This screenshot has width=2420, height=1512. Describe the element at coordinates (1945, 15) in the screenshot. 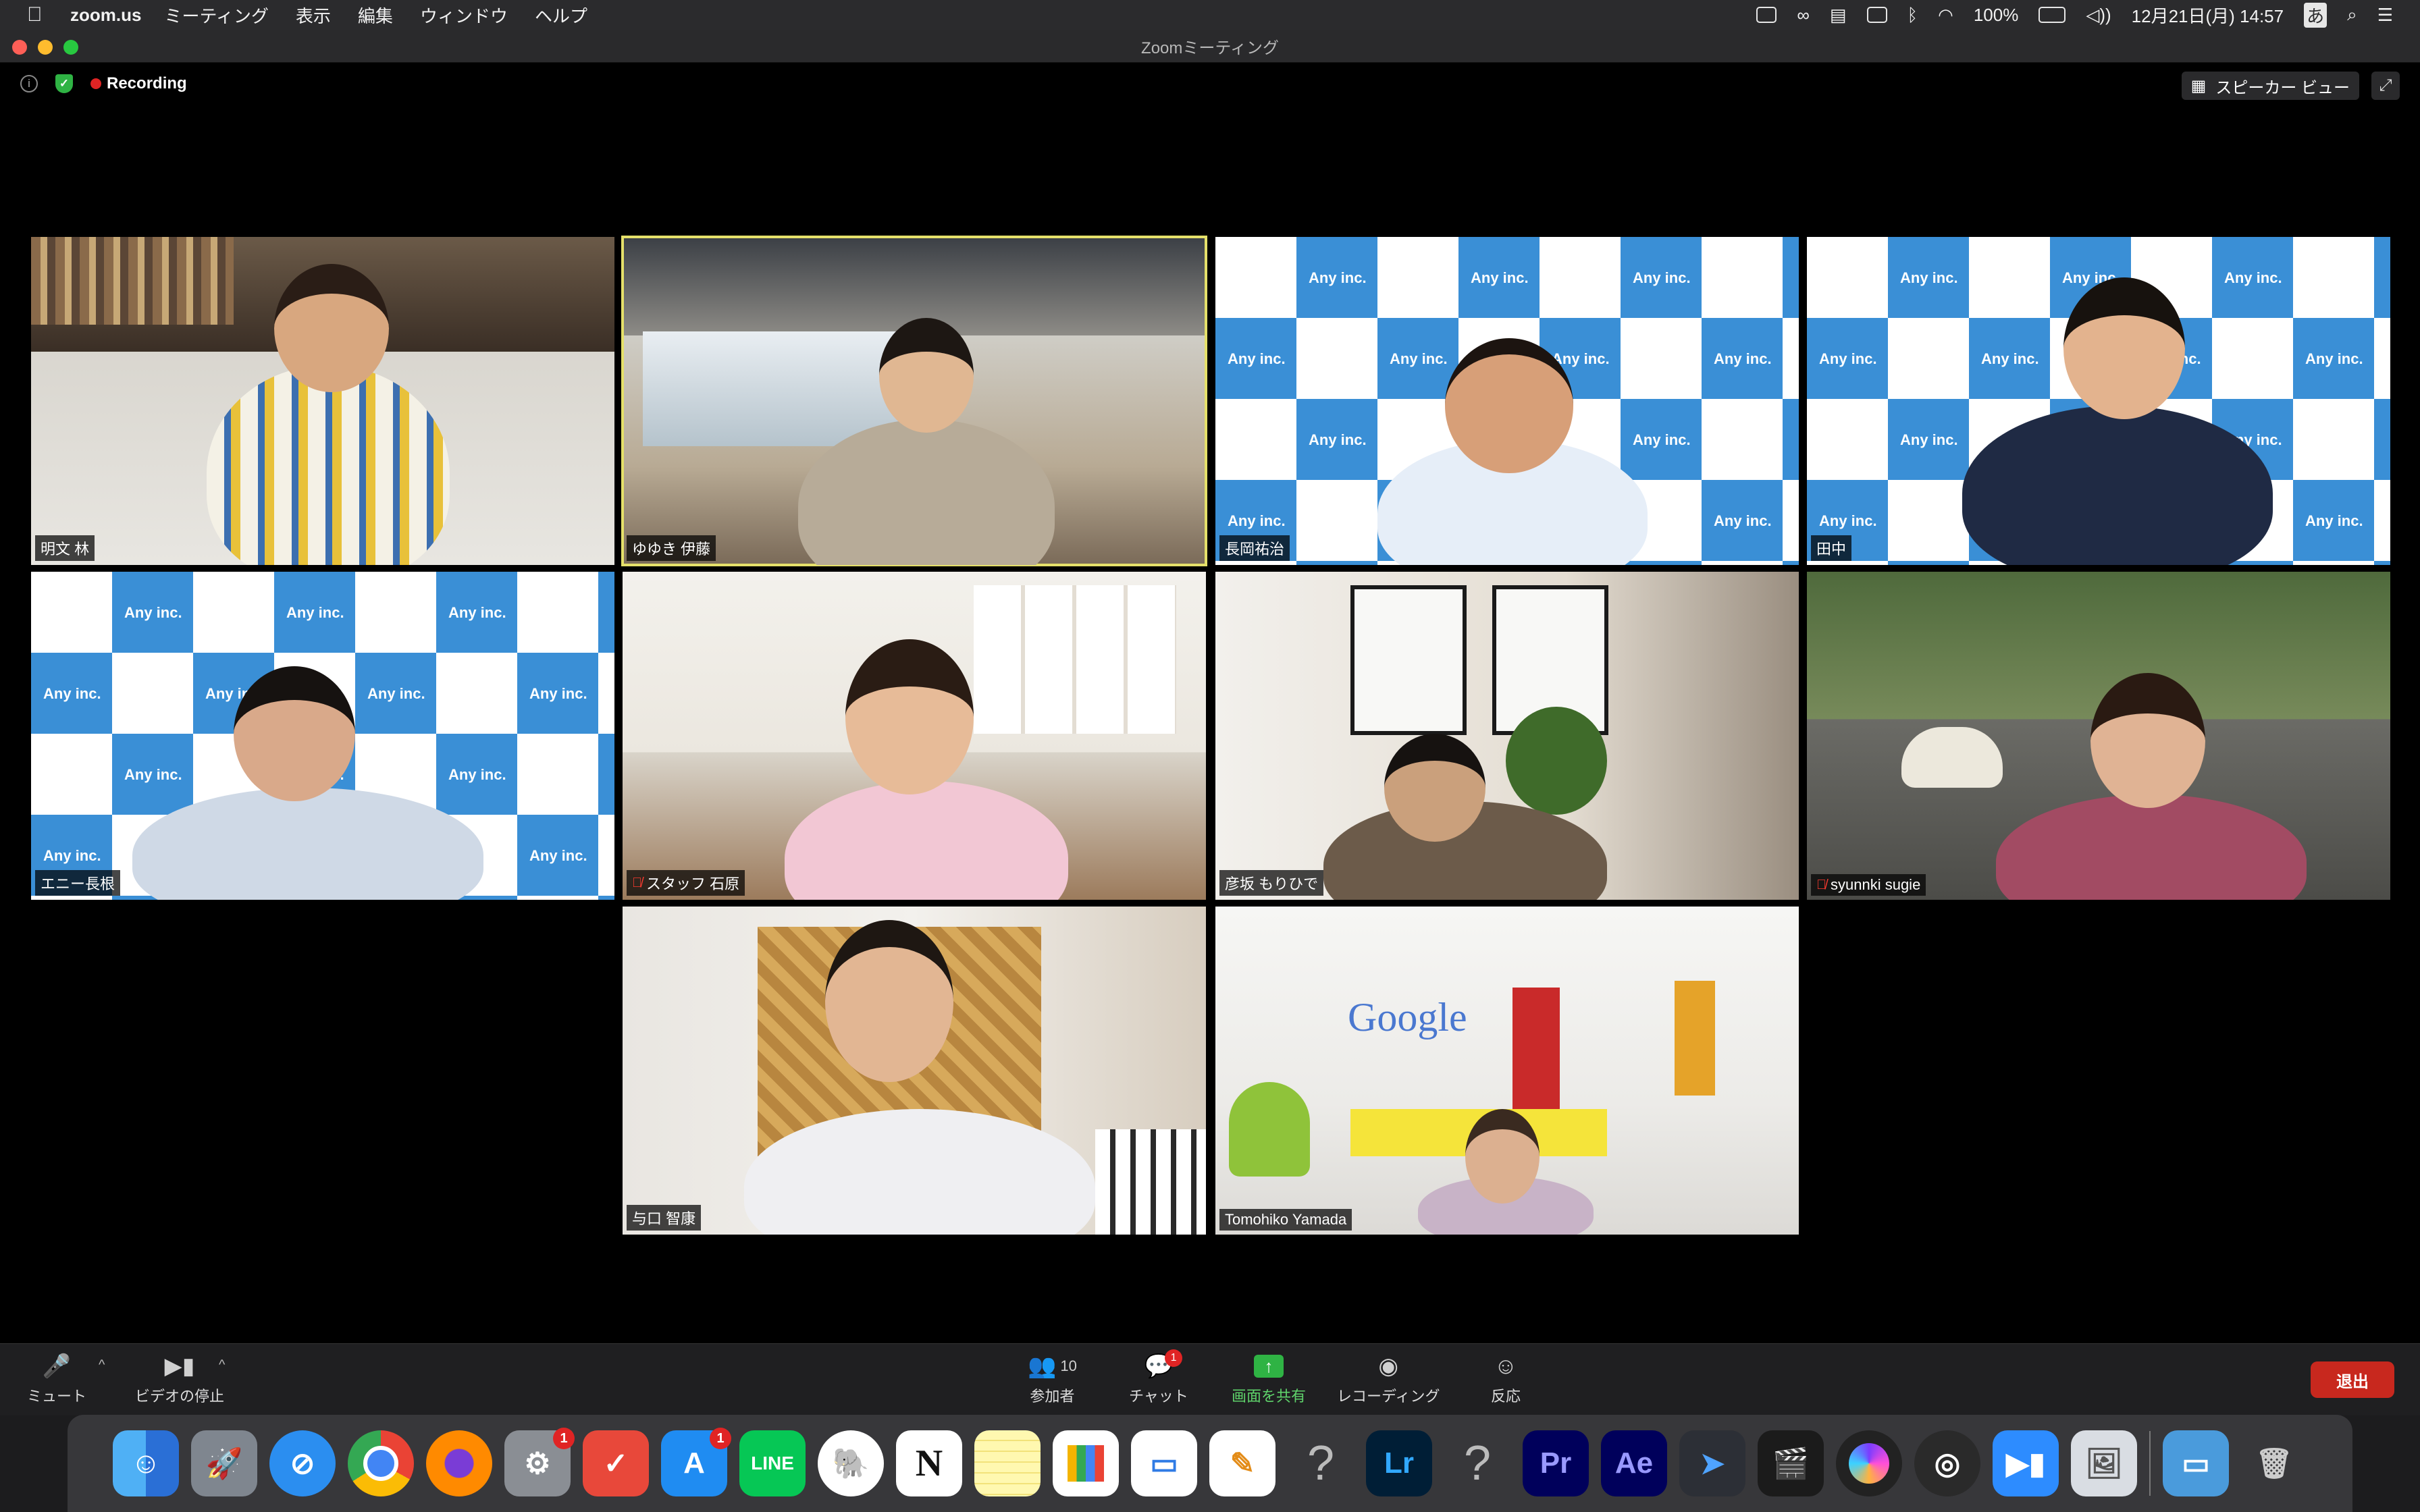

I see `wifi-icon: ◠` at that location.